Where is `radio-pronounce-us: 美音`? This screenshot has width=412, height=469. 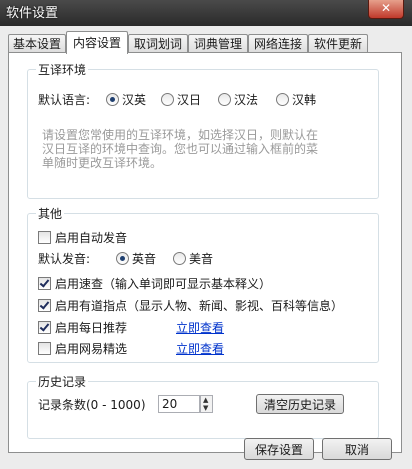
radio-pronounce-us: 美音 is located at coordinates (193, 259).